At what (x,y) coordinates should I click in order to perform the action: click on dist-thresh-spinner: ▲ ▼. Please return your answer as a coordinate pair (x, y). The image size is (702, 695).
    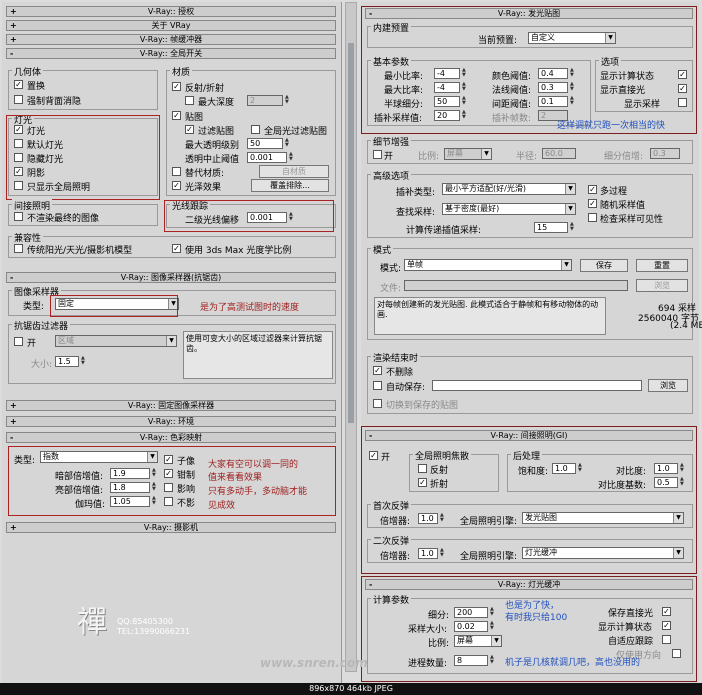
    Looking at the image, I should click on (573, 101).